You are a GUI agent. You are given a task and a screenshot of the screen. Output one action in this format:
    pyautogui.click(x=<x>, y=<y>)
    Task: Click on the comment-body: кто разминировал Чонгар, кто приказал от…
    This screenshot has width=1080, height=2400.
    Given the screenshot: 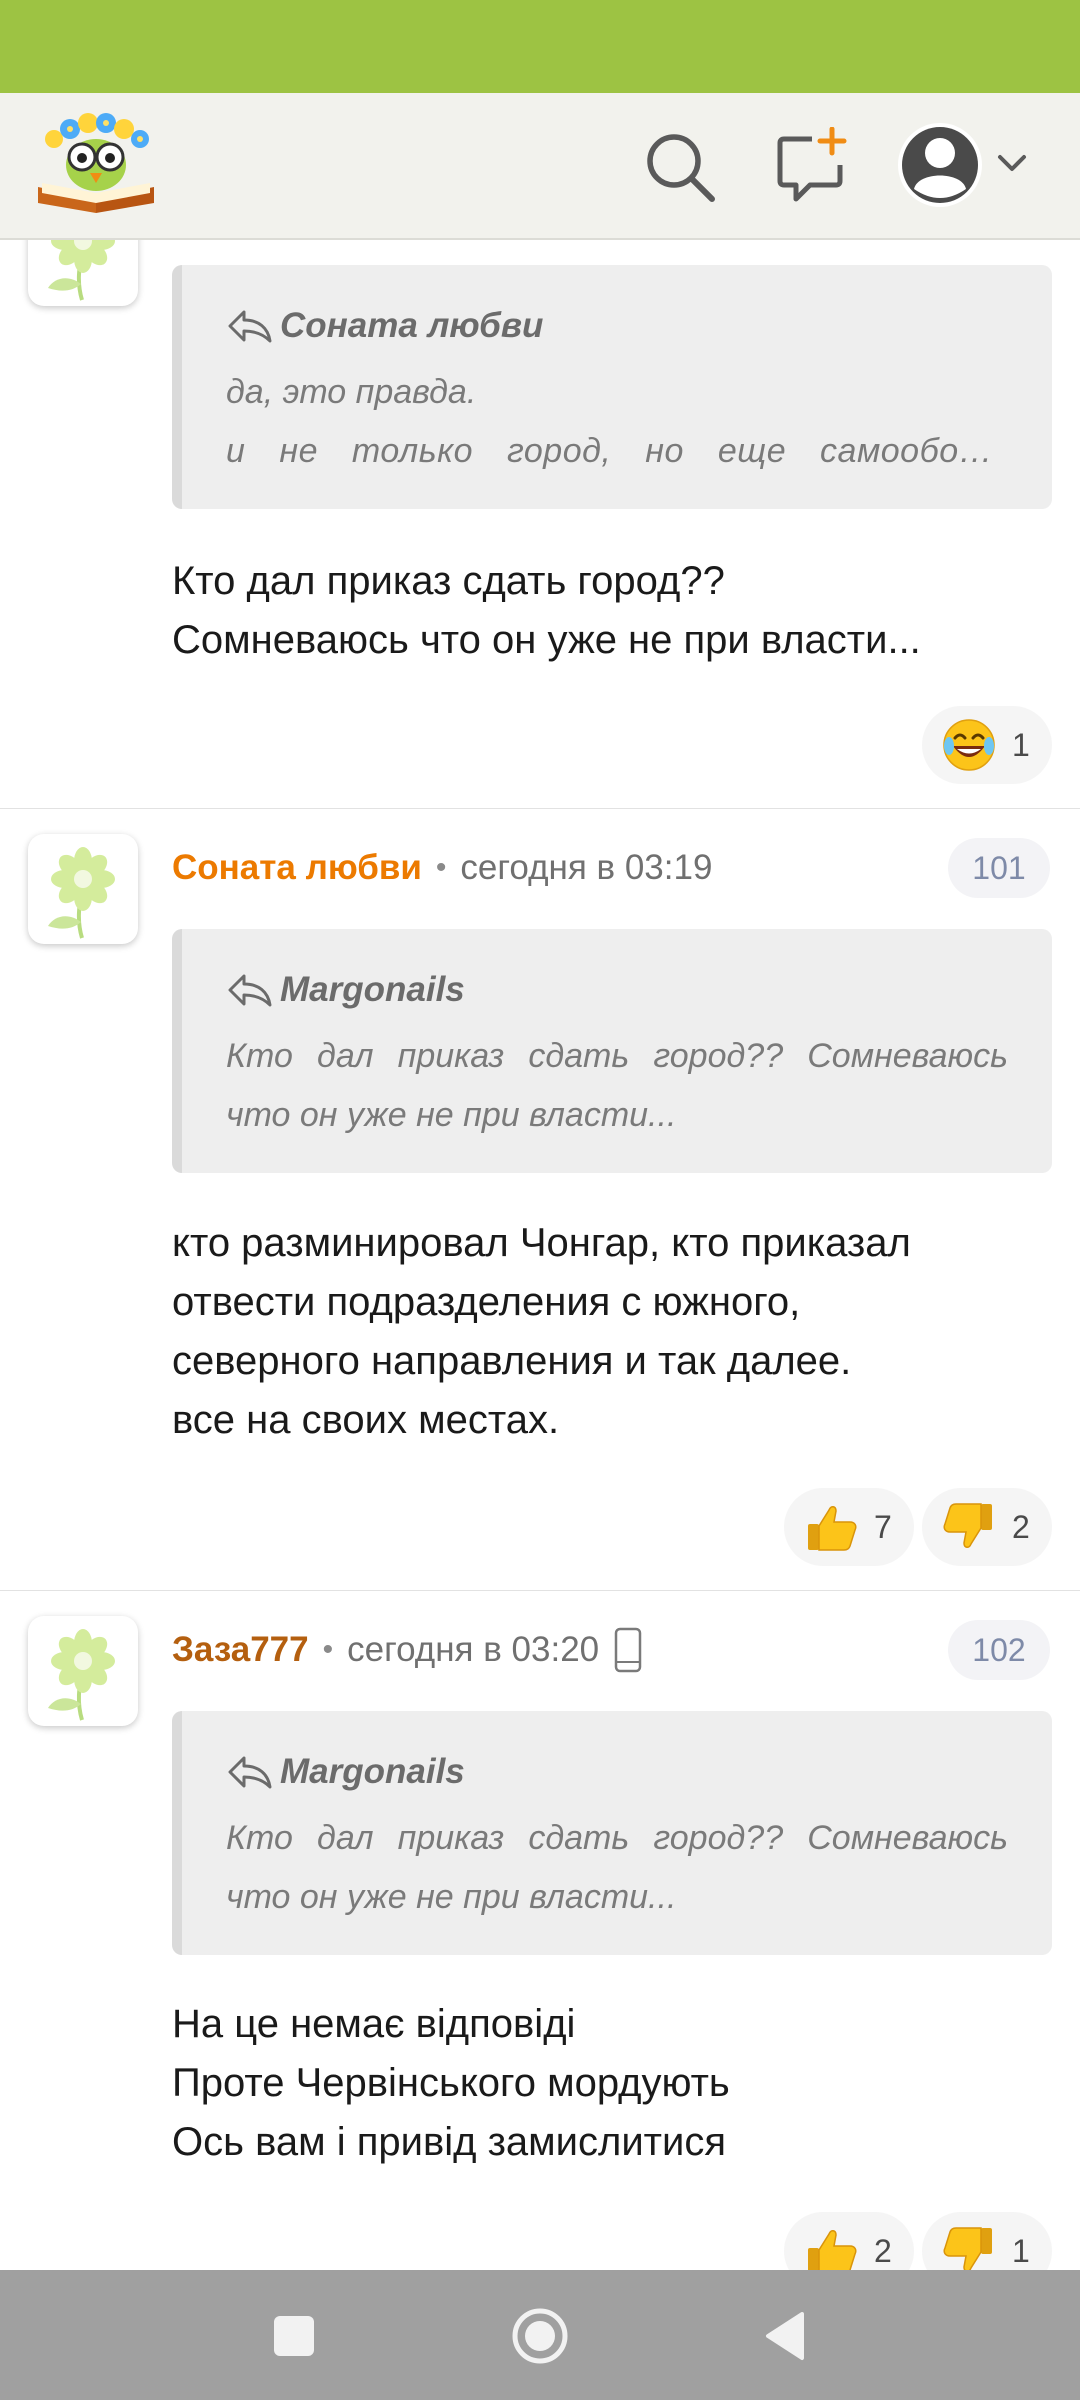 What is the action you would take?
    pyautogui.click(x=612, y=1332)
    